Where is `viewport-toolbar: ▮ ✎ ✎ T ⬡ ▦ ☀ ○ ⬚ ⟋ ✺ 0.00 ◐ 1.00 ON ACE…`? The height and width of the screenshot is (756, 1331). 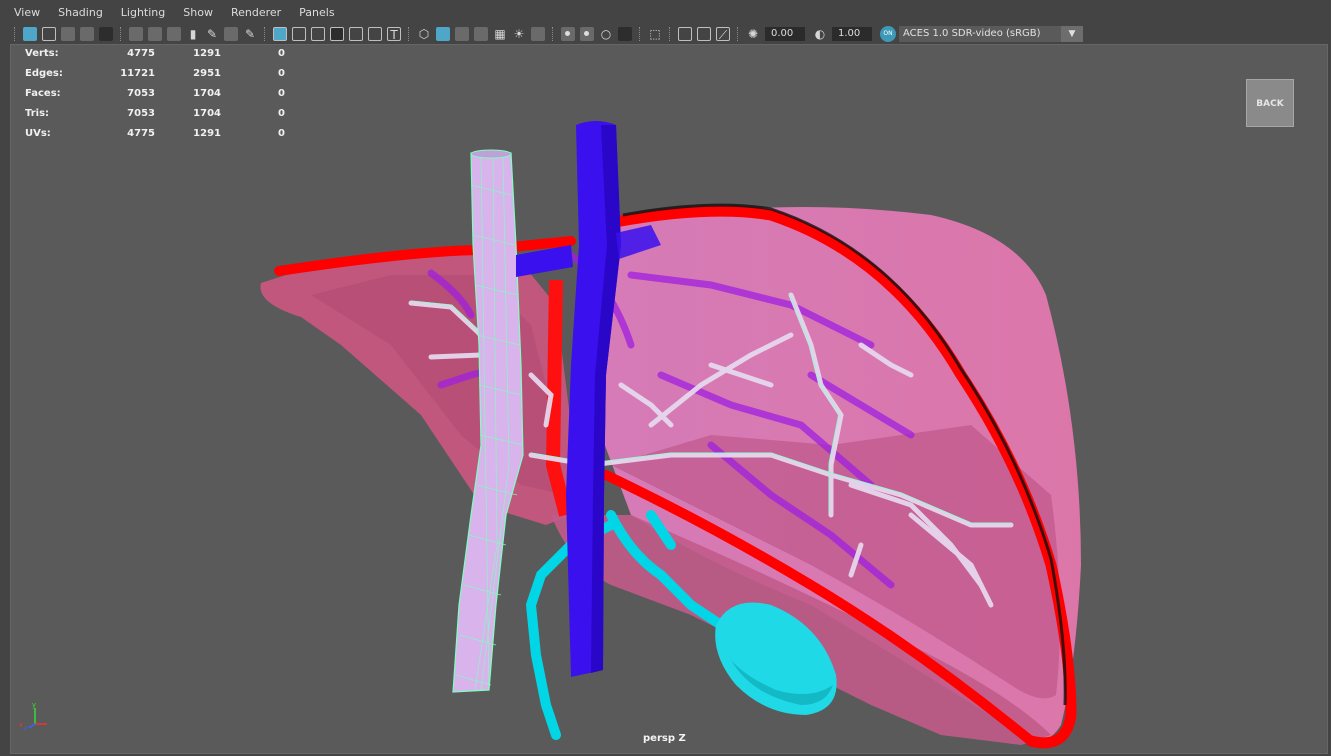
viewport-toolbar: ▮ ✎ ✎ T ⬡ ▦ ☀ ○ ⬚ ⟋ ✺ 0.00 ◐ 1.00 ON ACE… is located at coordinates (665, 34).